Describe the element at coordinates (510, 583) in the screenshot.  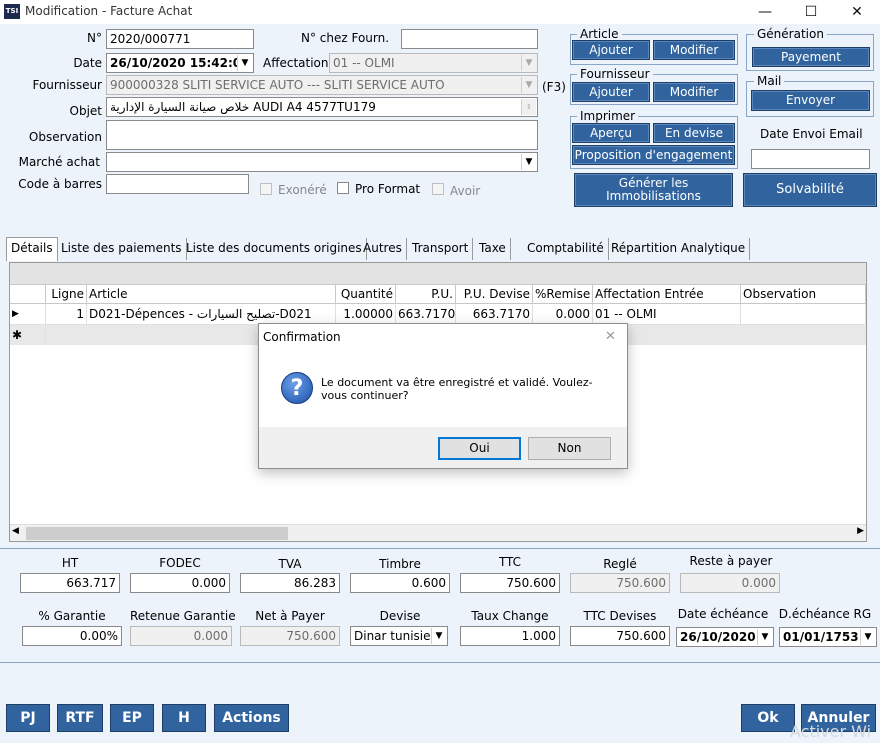
I see `ttc-field: 750.600` at that location.